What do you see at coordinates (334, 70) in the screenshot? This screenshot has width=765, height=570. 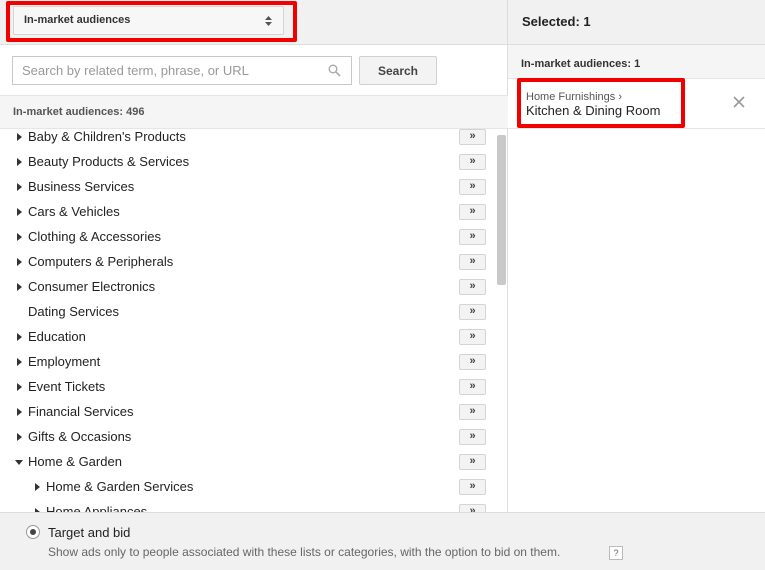 I see `search-icon` at bounding box center [334, 70].